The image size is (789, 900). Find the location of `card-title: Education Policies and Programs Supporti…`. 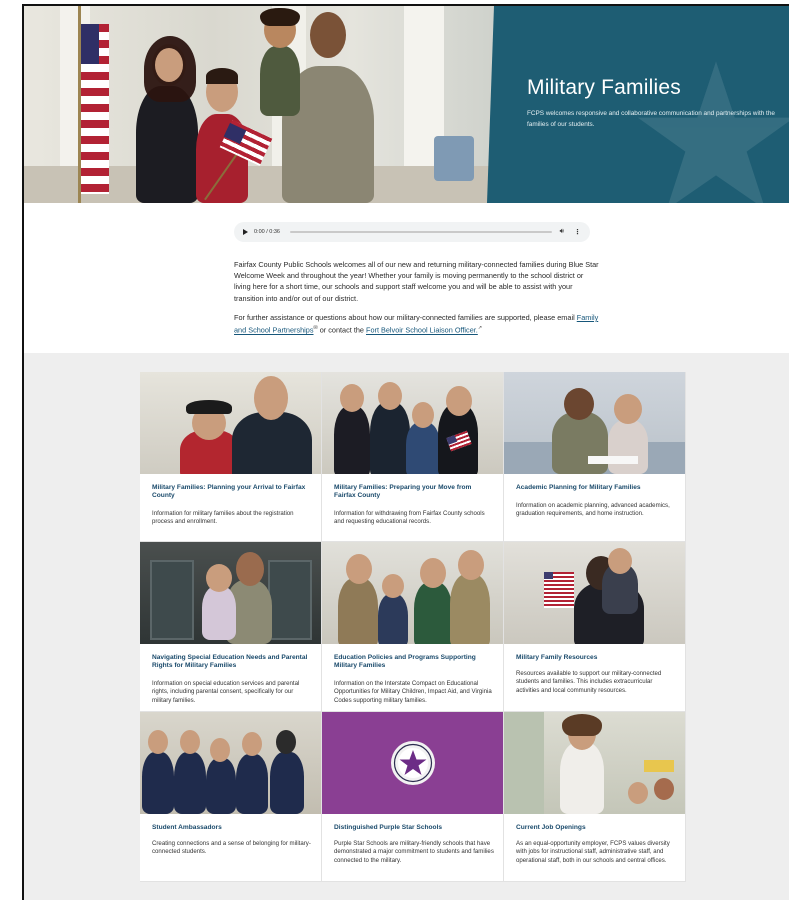

card-title: Education Policies and Programs Supporti… is located at coordinates (413, 662).